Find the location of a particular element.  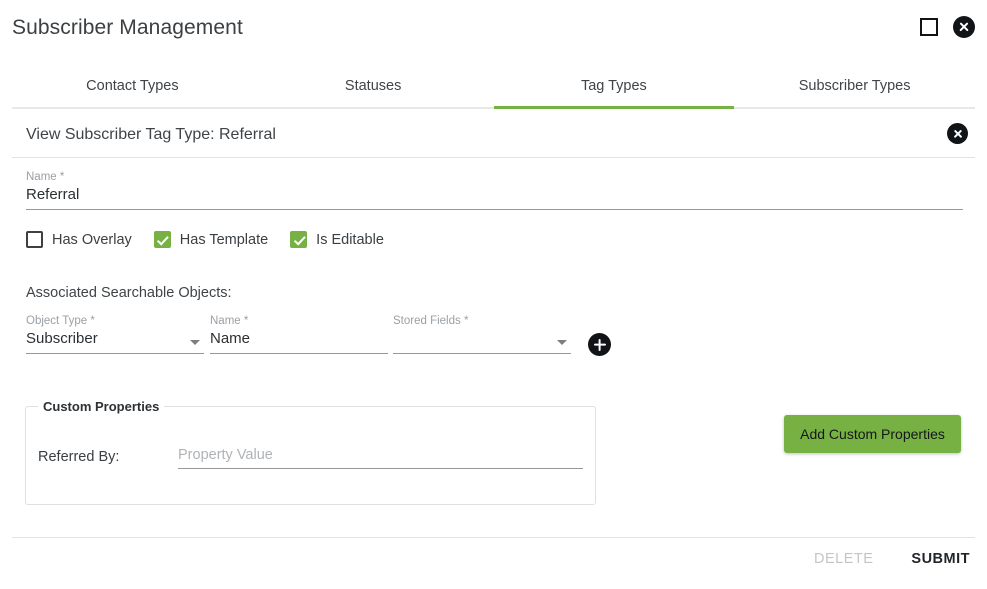

stored-fields-label: Stored Fields * is located at coordinates (431, 321).